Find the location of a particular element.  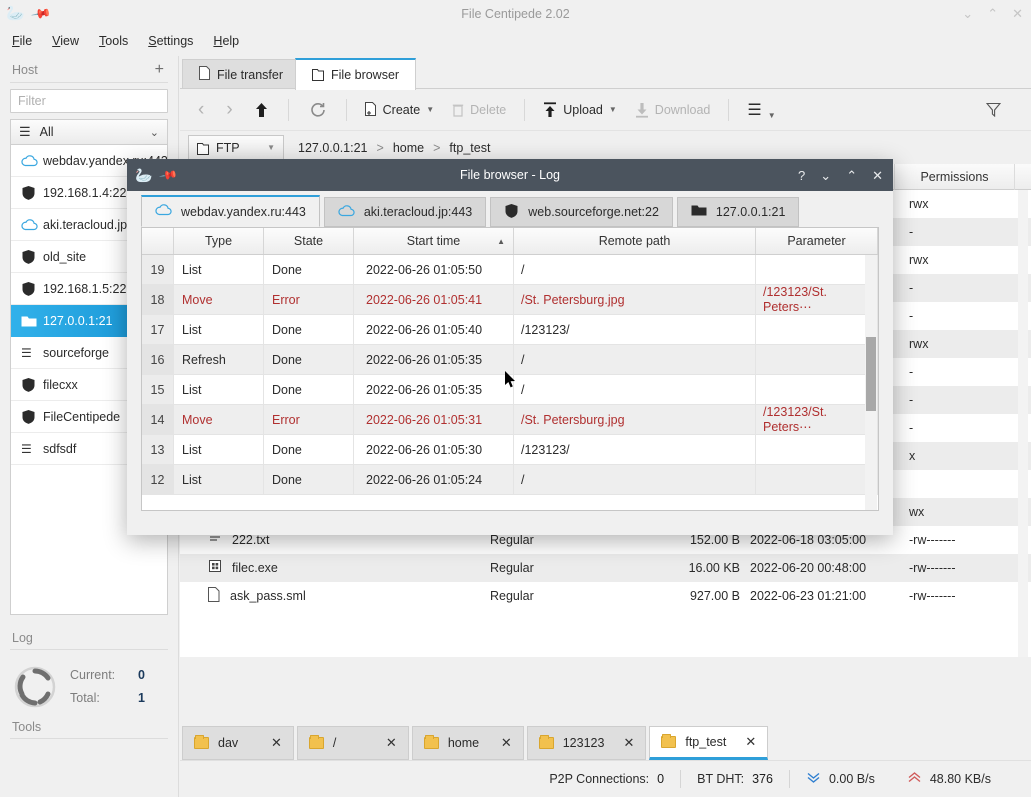

file-permissions: -rw------- is located at coordinates (932, 568).